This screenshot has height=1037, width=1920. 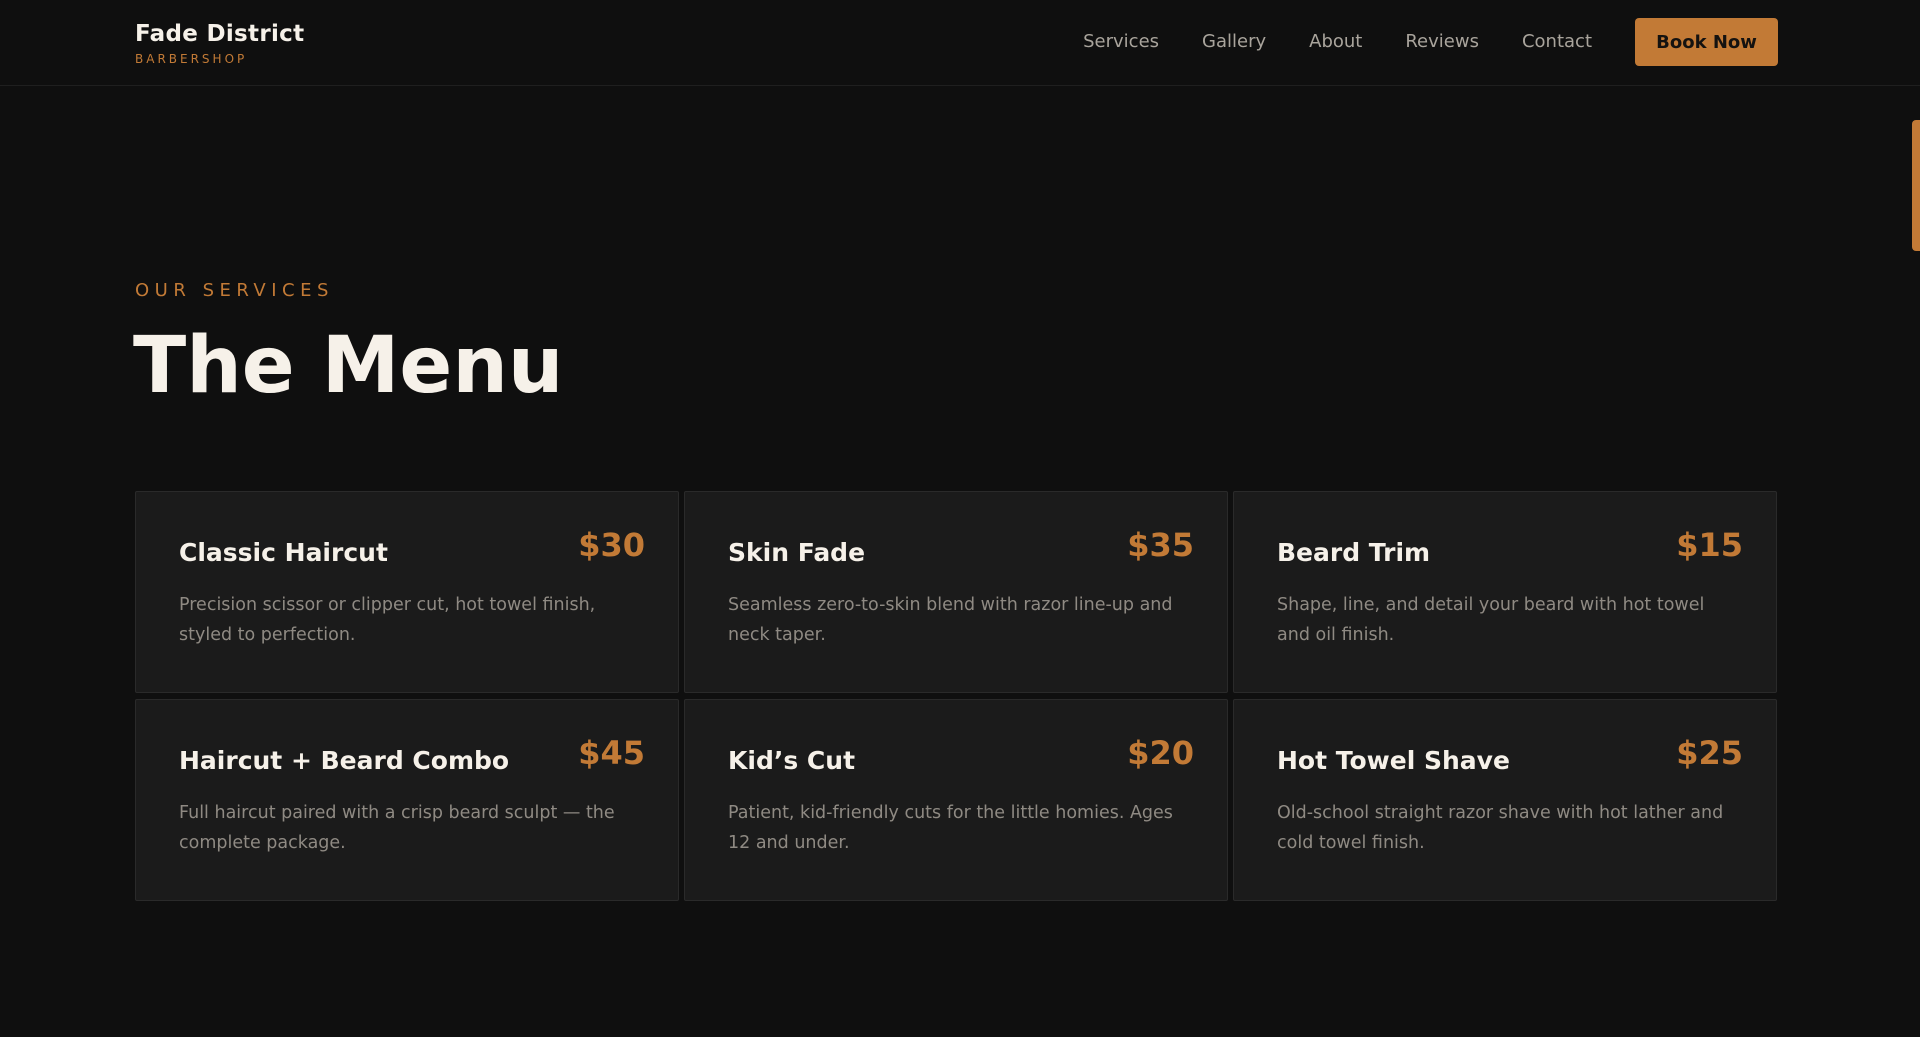 I want to click on nav-link-contact: Contact, so click(x=1557, y=42).